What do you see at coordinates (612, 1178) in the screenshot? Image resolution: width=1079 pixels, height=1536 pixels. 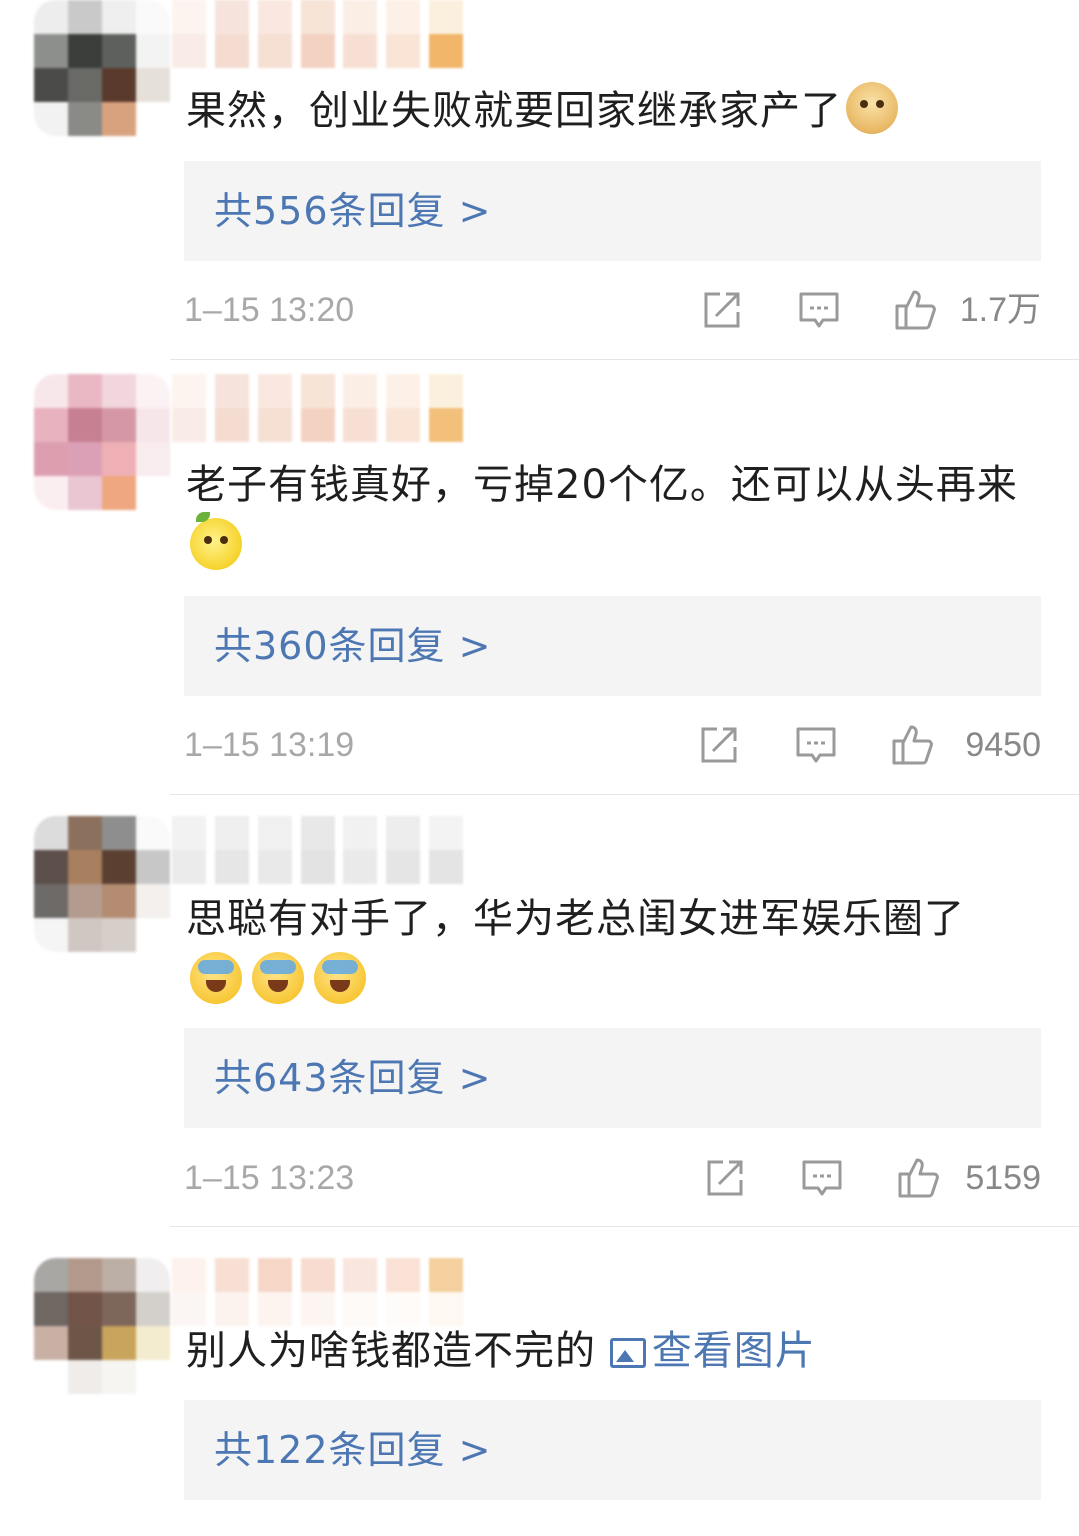 I see `comment-meta: 1–15 13:23 5159` at bounding box center [612, 1178].